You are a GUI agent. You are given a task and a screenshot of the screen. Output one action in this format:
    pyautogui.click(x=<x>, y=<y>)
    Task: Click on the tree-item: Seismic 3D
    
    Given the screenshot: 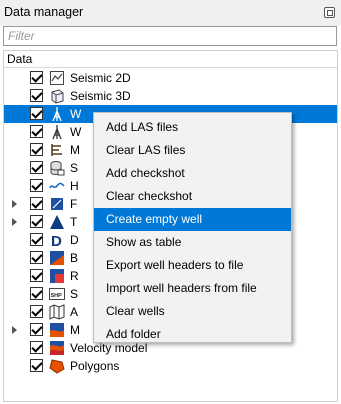 What is the action you would take?
    pyautogui.click(x=170, y=96)
    